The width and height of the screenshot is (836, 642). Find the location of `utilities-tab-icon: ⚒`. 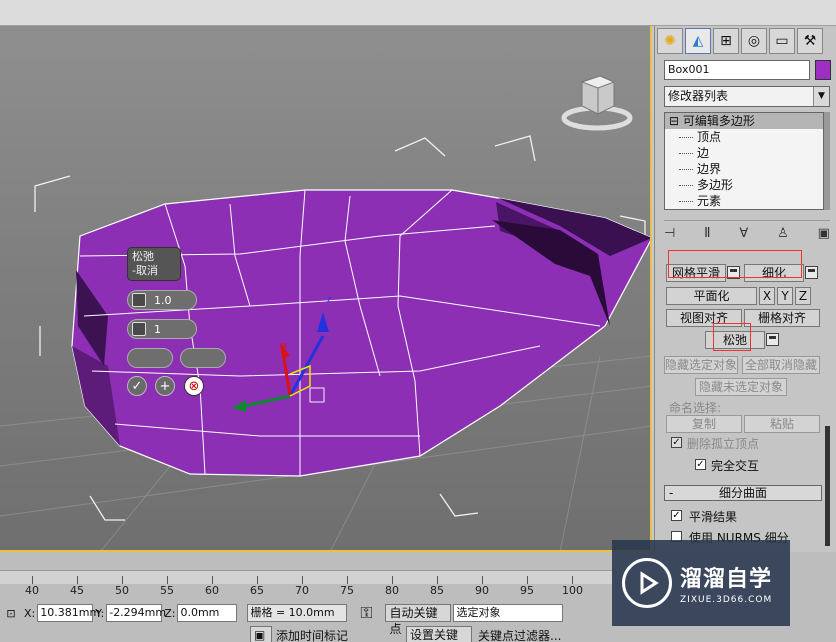

utilities-tab-icon: ⚒ is located at coordinates (810, 41).